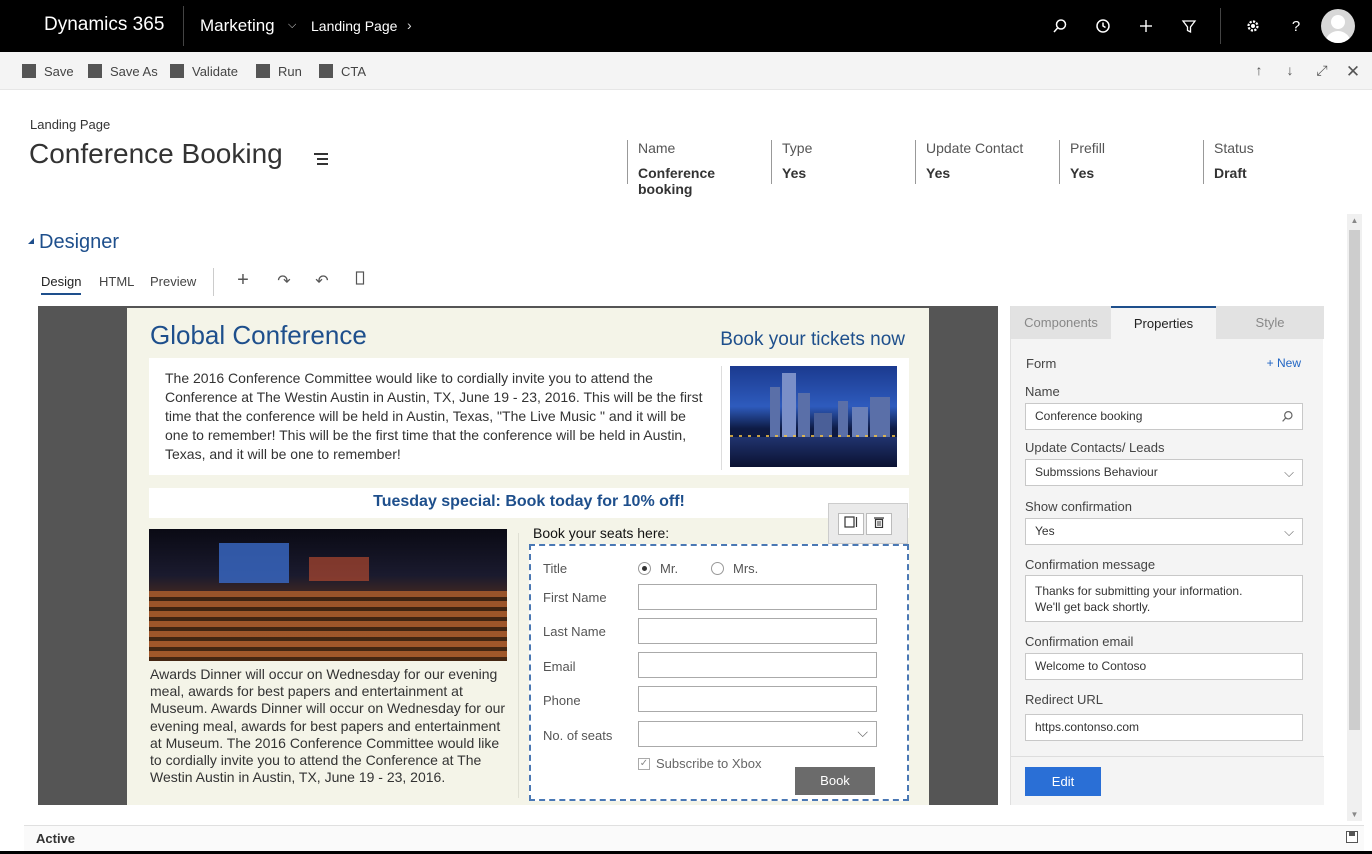  I want to click on last-name-input, so click(757, 631).